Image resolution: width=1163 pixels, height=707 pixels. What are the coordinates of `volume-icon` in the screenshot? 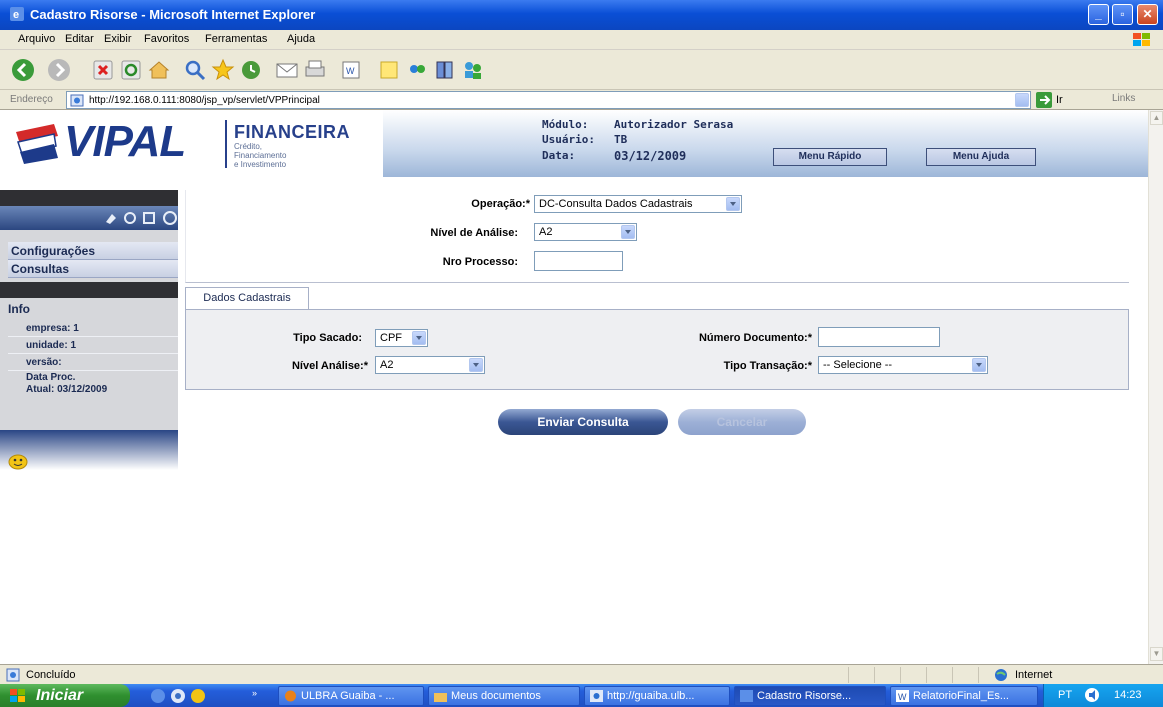 It's located at (1092, 695).